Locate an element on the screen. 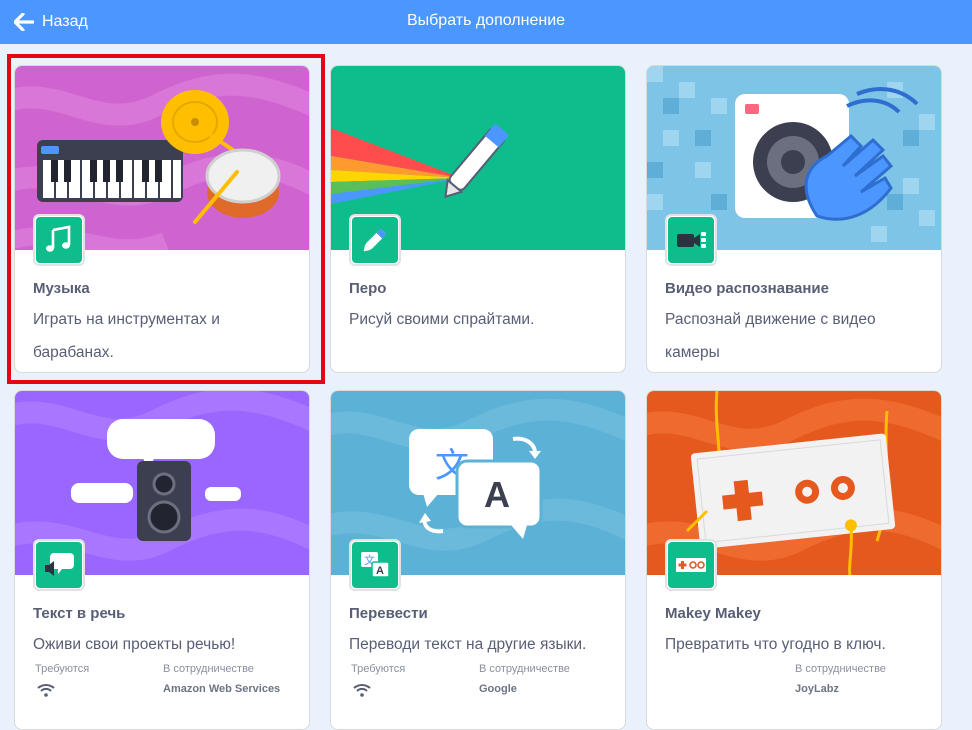 Image resolution: width=972 pixels, height=730 pixels. collaboration-partner: Amazon Web Services is located at coordinates (222, 689).